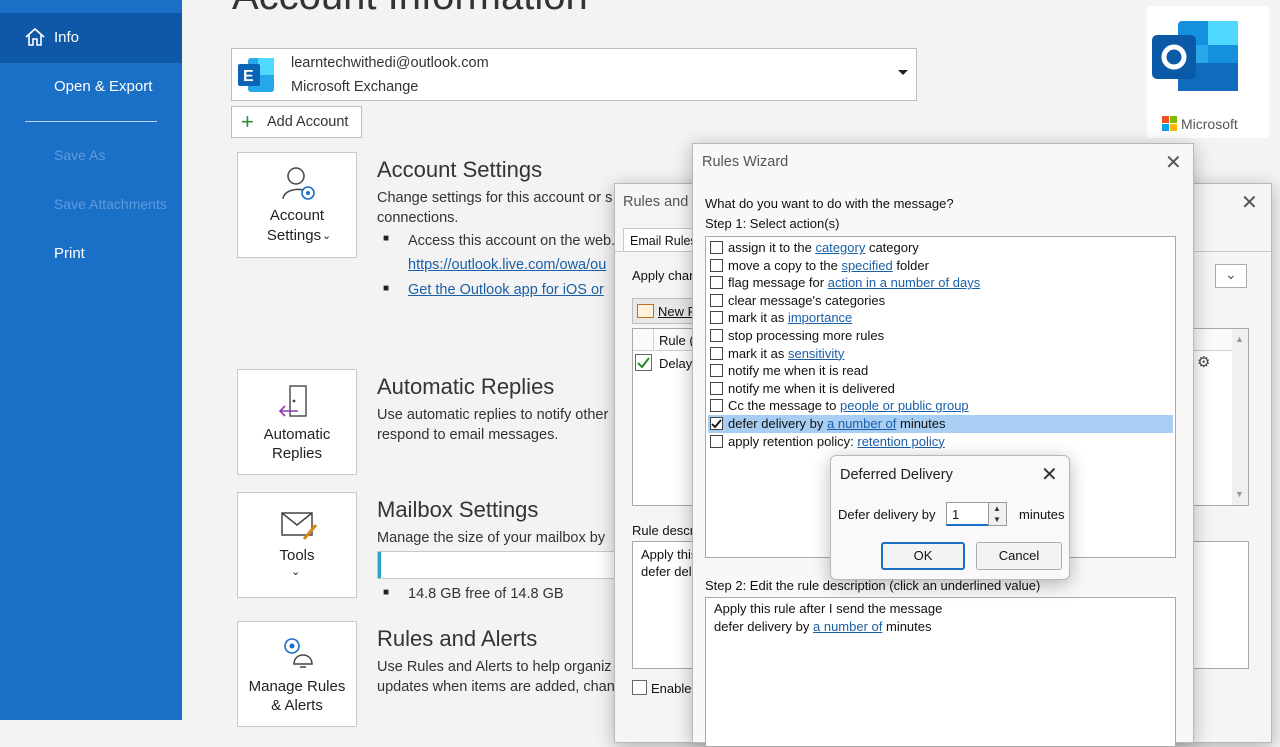 Image resolution: width=1280 pixels, height=747 pixels. I want to click on action-label: apply retention policy:, so click(793, 441).